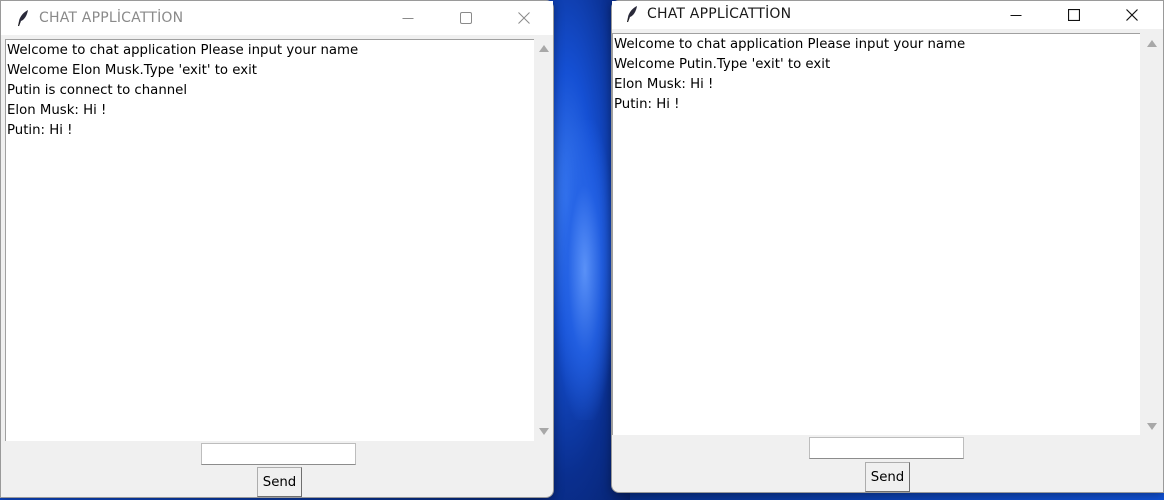 This screenshot has width=1164, height=500. I want to click on chat-message: Welcome Elon Musk.Type 'exit' to exit, so click(132, 70).